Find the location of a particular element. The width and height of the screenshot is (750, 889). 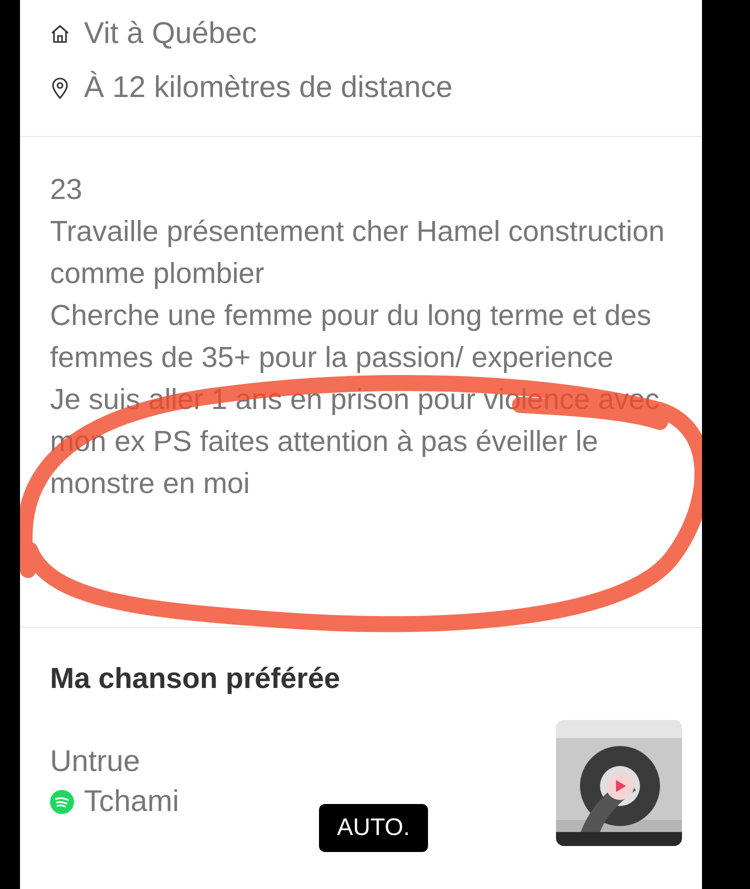

auto-badge: AUTO. is located at coordinates (373, 828).